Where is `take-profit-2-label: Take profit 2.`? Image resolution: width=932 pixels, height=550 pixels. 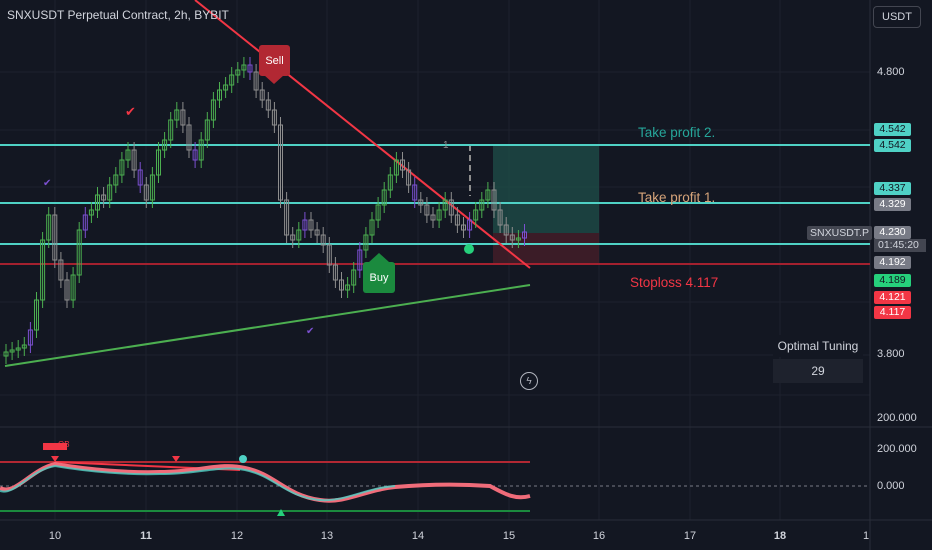 take-profit-2-label: Take profit 2. is located at coordinates (677, 132).